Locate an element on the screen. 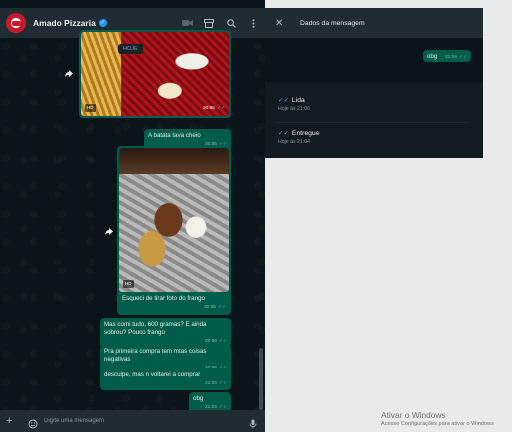 This screenshot has height=432, width=512. video-call-icon is located at coordinates (187, 23).